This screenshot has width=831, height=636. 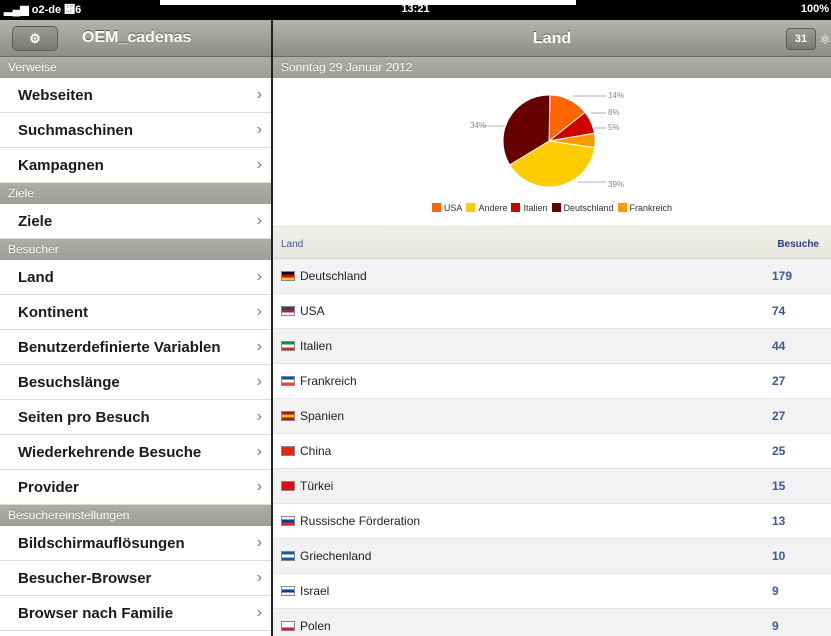 I want to click on report-list-item: Kampagnen ›, so click(x=135, y=165).